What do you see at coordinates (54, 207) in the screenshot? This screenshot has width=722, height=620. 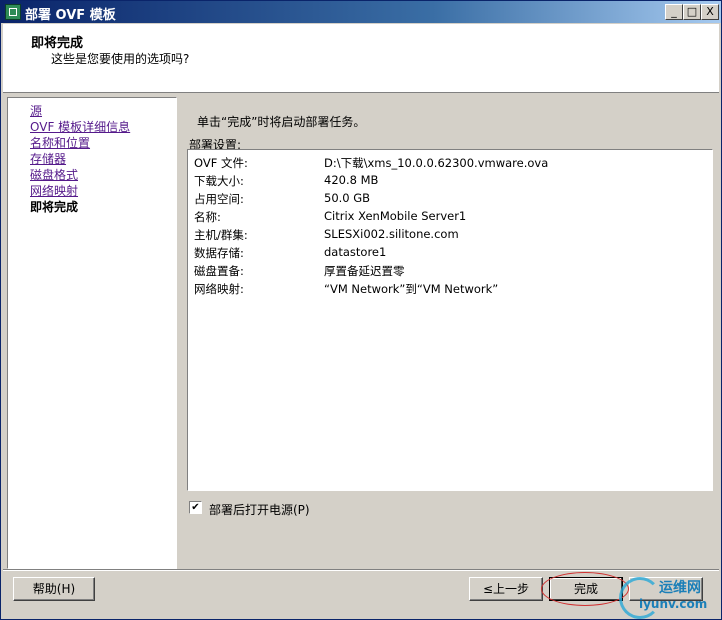 I see `nav-step-ready-to-complete: 即将完成` at bounding box center [54, 207].